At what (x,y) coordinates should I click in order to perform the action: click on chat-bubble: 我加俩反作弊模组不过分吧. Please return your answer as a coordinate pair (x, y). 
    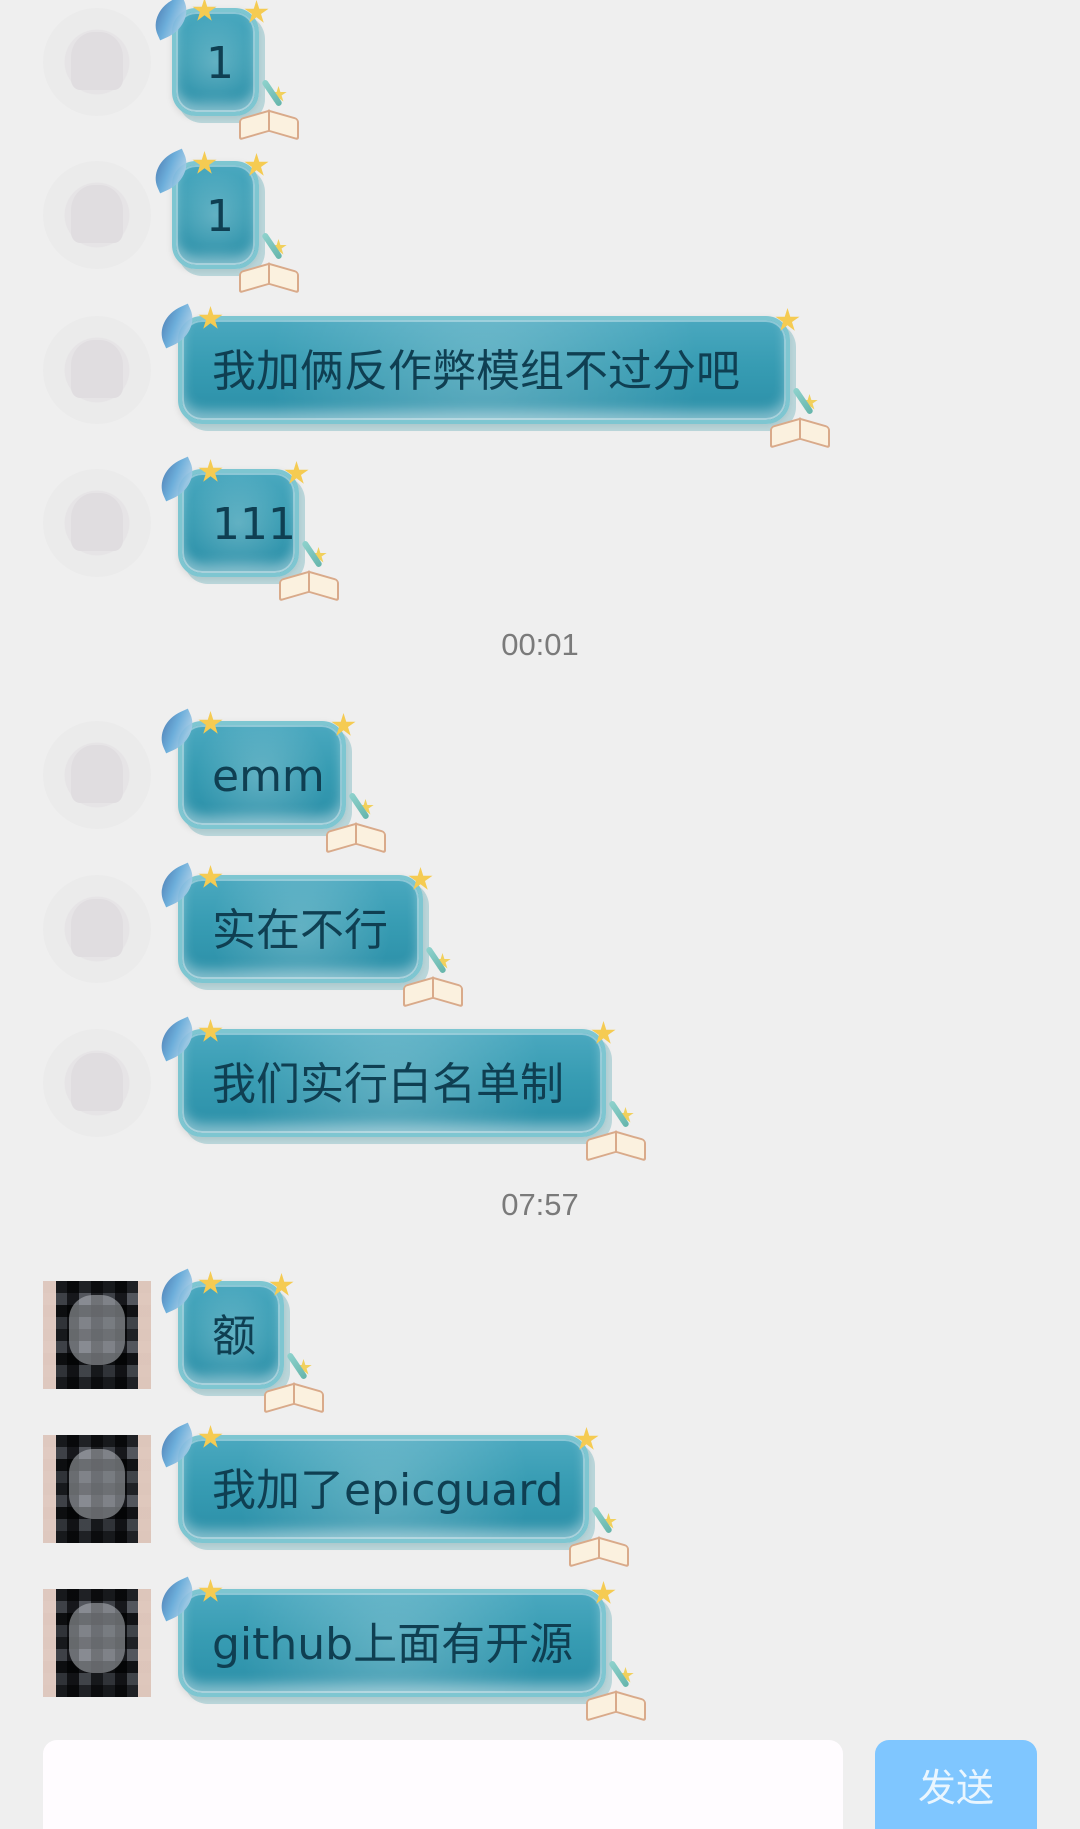
    Looking at the image, I should click on (485, 363).